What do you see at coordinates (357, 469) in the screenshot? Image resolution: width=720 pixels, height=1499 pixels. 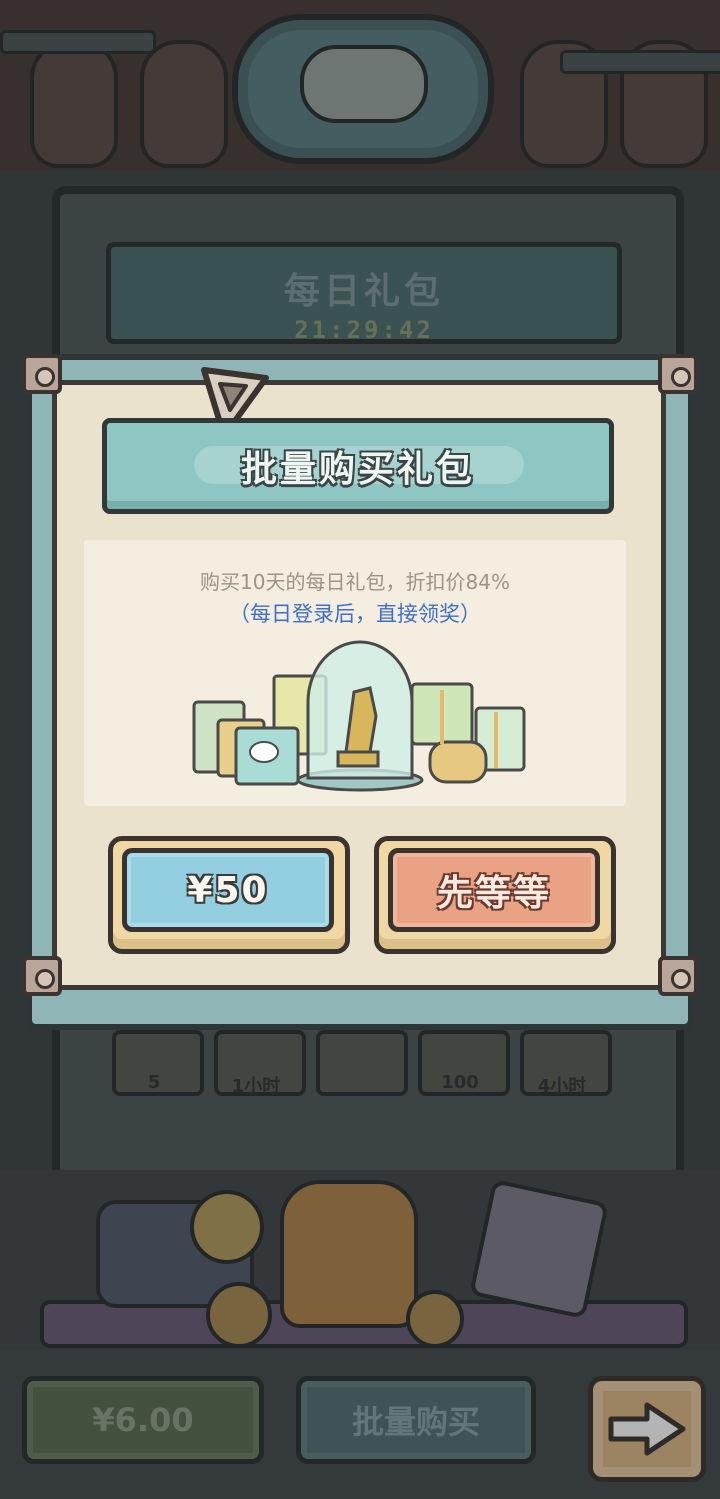 I see `dialog-title: 批量购买礼包` at bounding box center [357, 469].